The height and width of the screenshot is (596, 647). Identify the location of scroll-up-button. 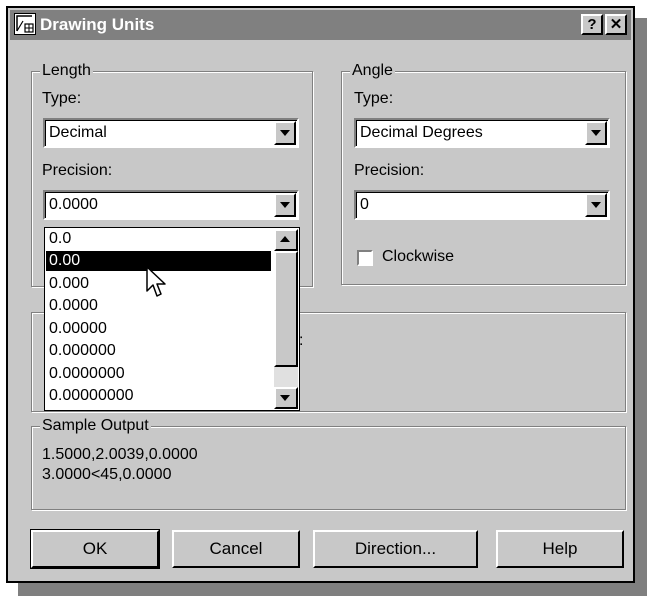
(286, 240).